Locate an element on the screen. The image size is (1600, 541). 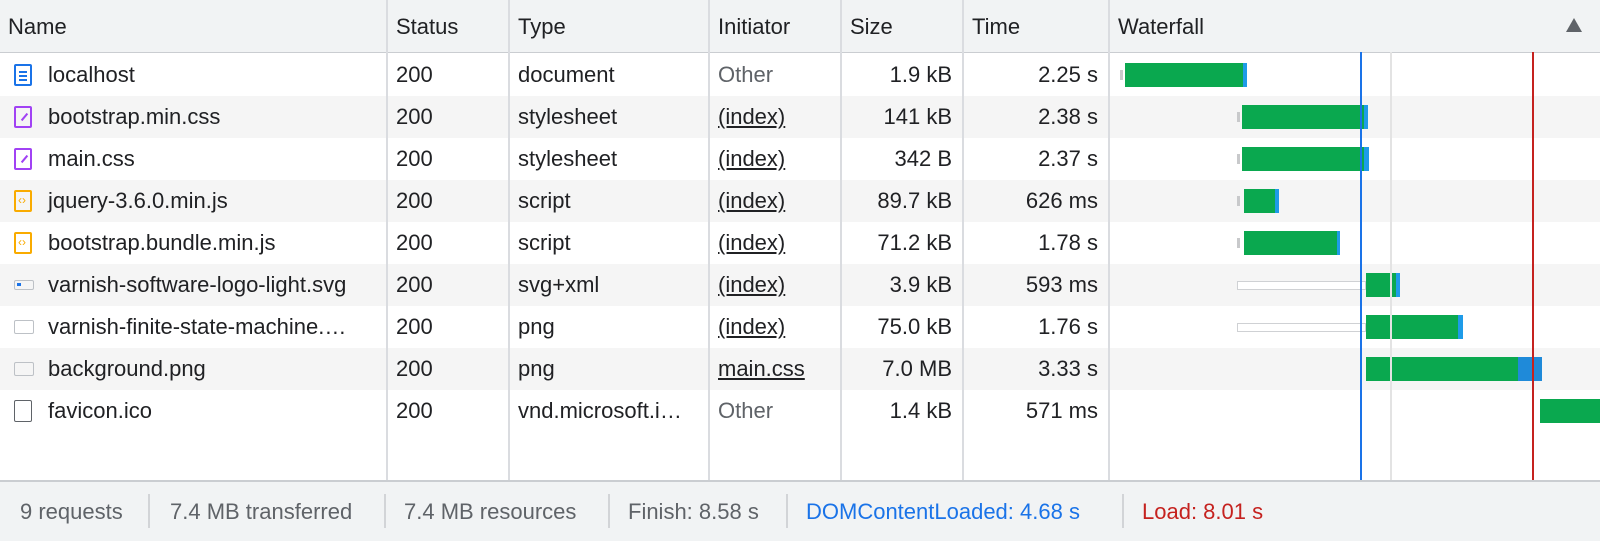
name-cell: background.png is located at coordinates (193, 369).